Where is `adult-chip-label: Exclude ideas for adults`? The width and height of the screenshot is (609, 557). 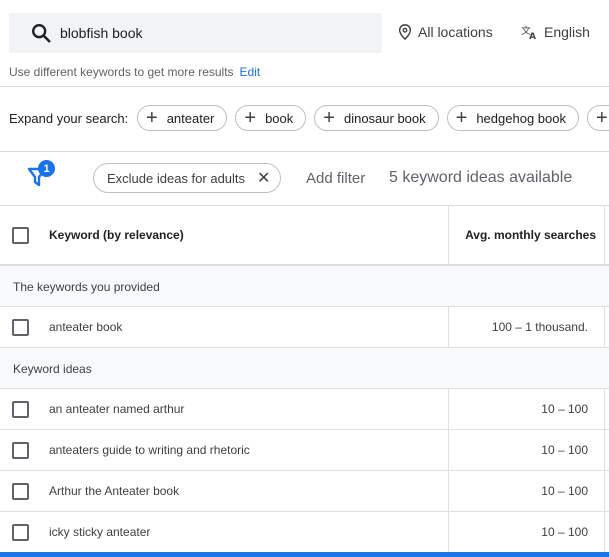 adult-chip-label: Exclude ideas for adults is located at coordinates (176, 178).